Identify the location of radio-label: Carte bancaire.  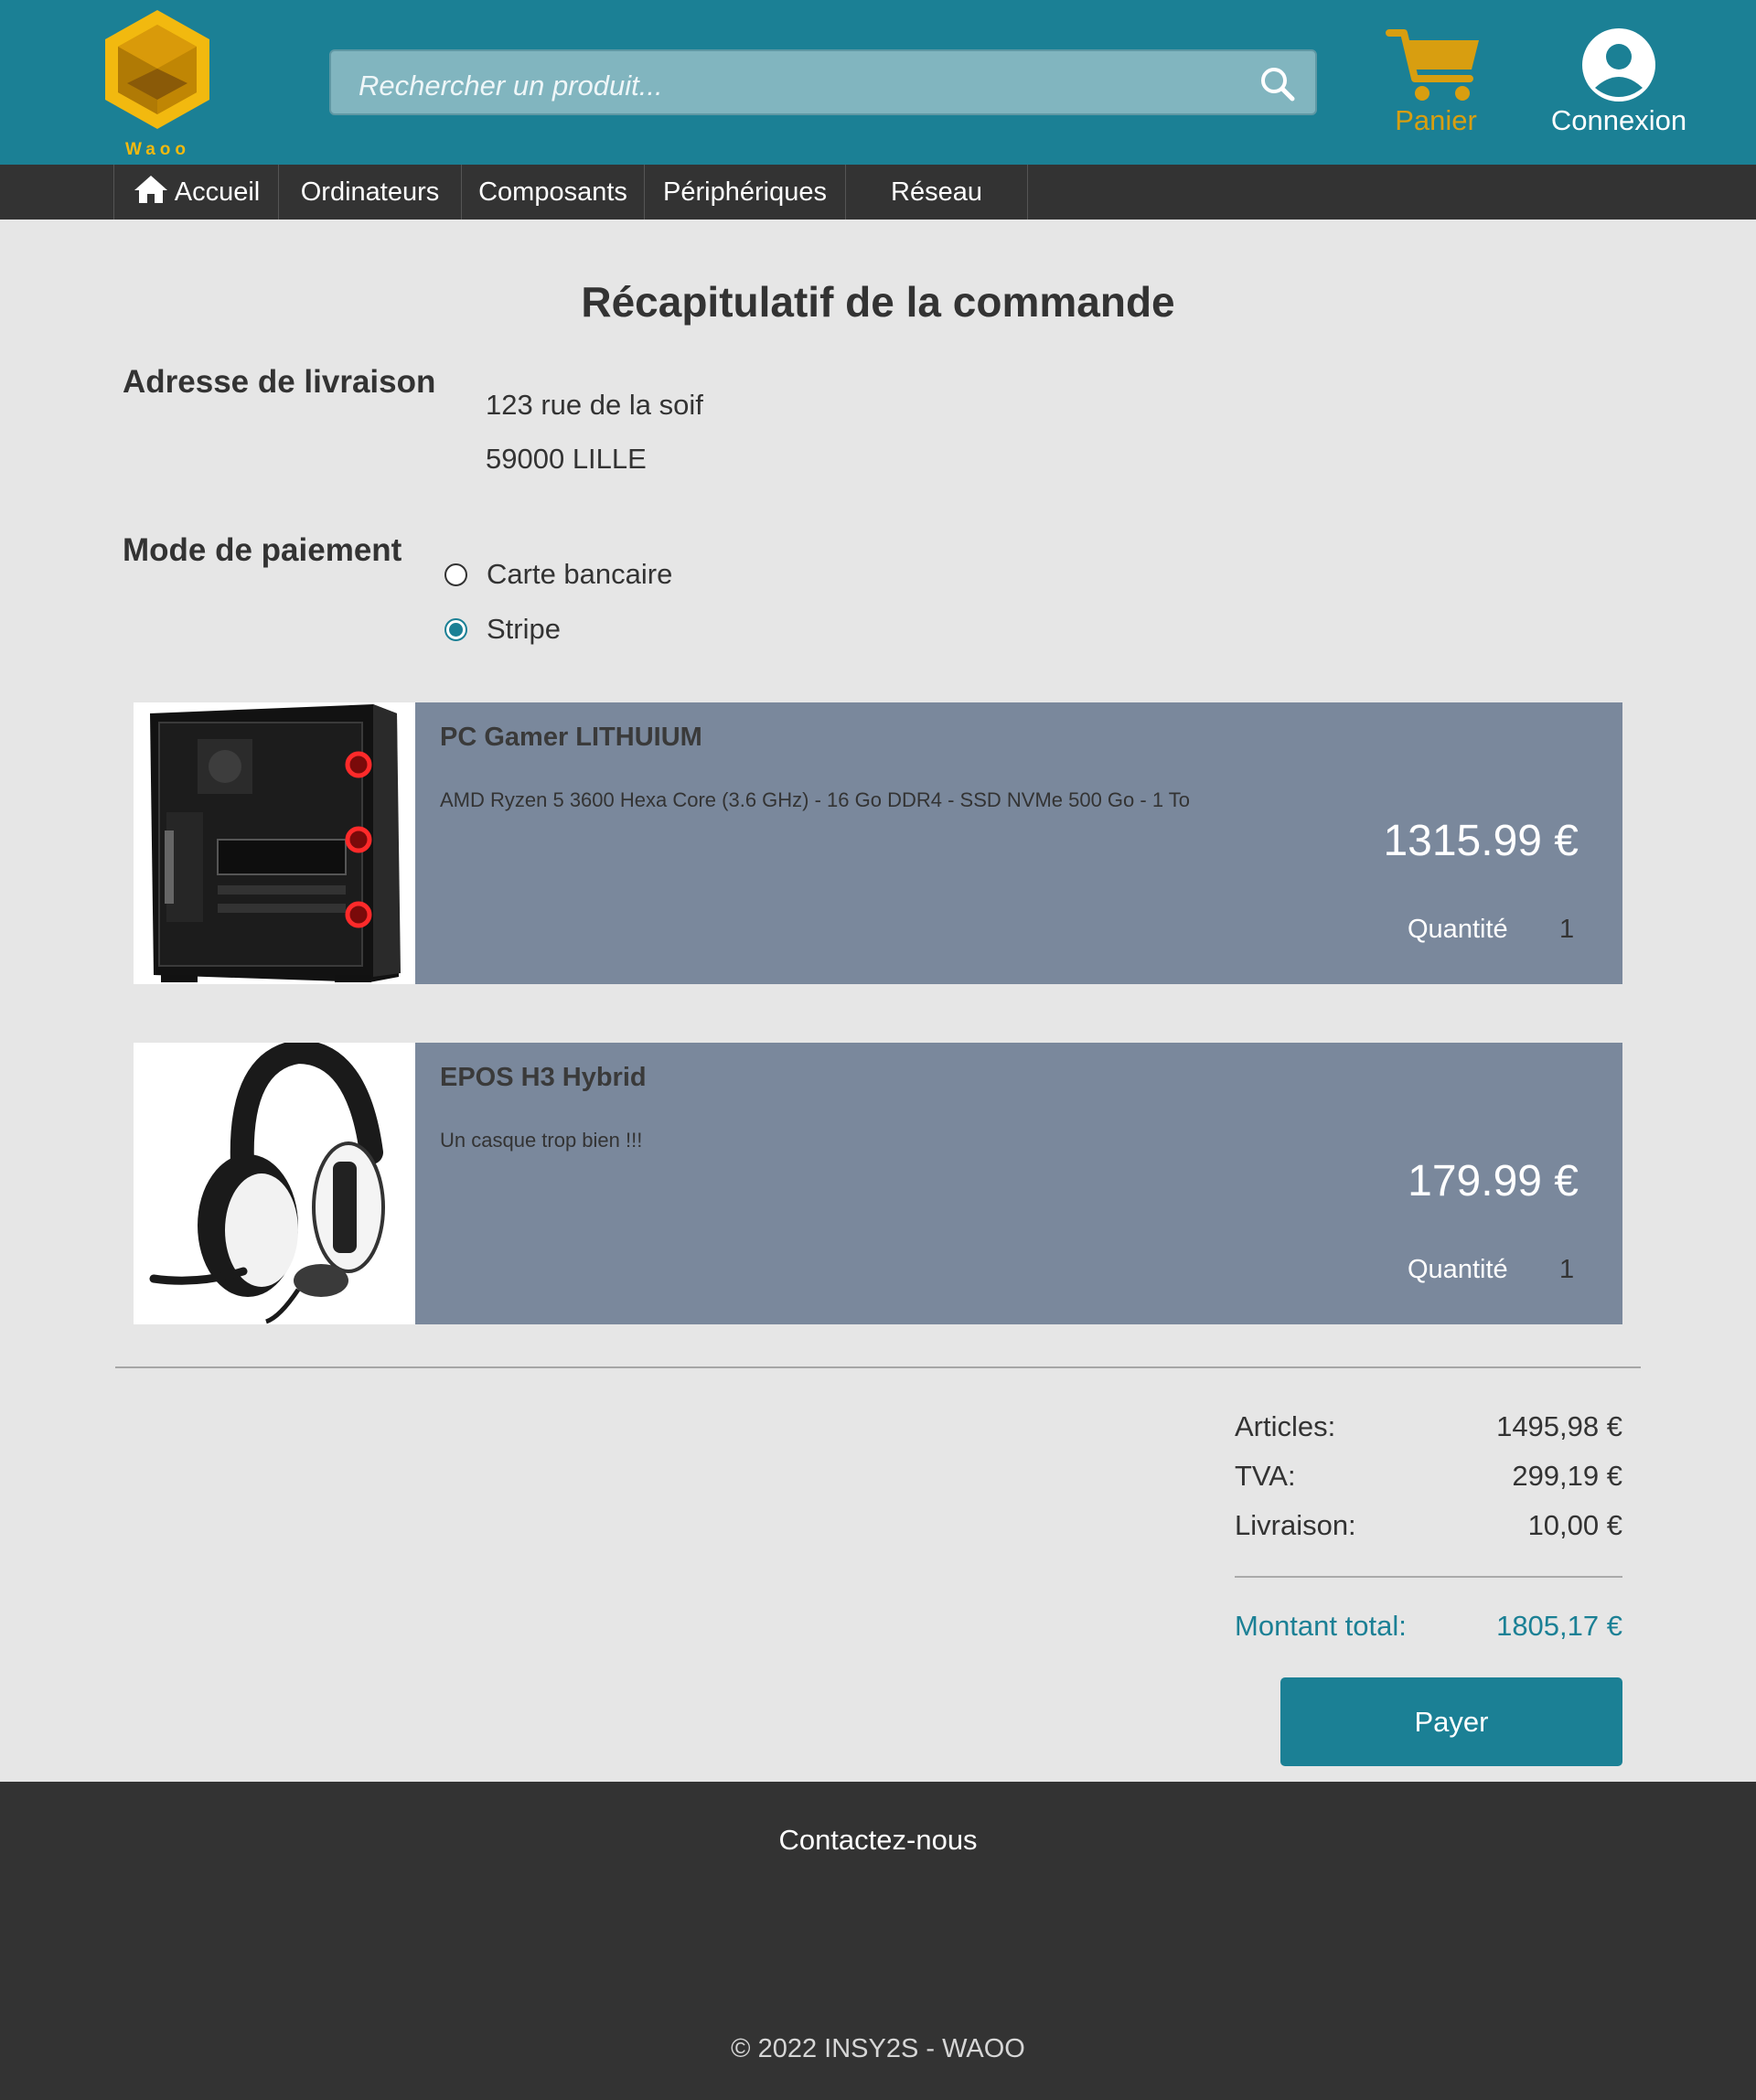
(579, 574).